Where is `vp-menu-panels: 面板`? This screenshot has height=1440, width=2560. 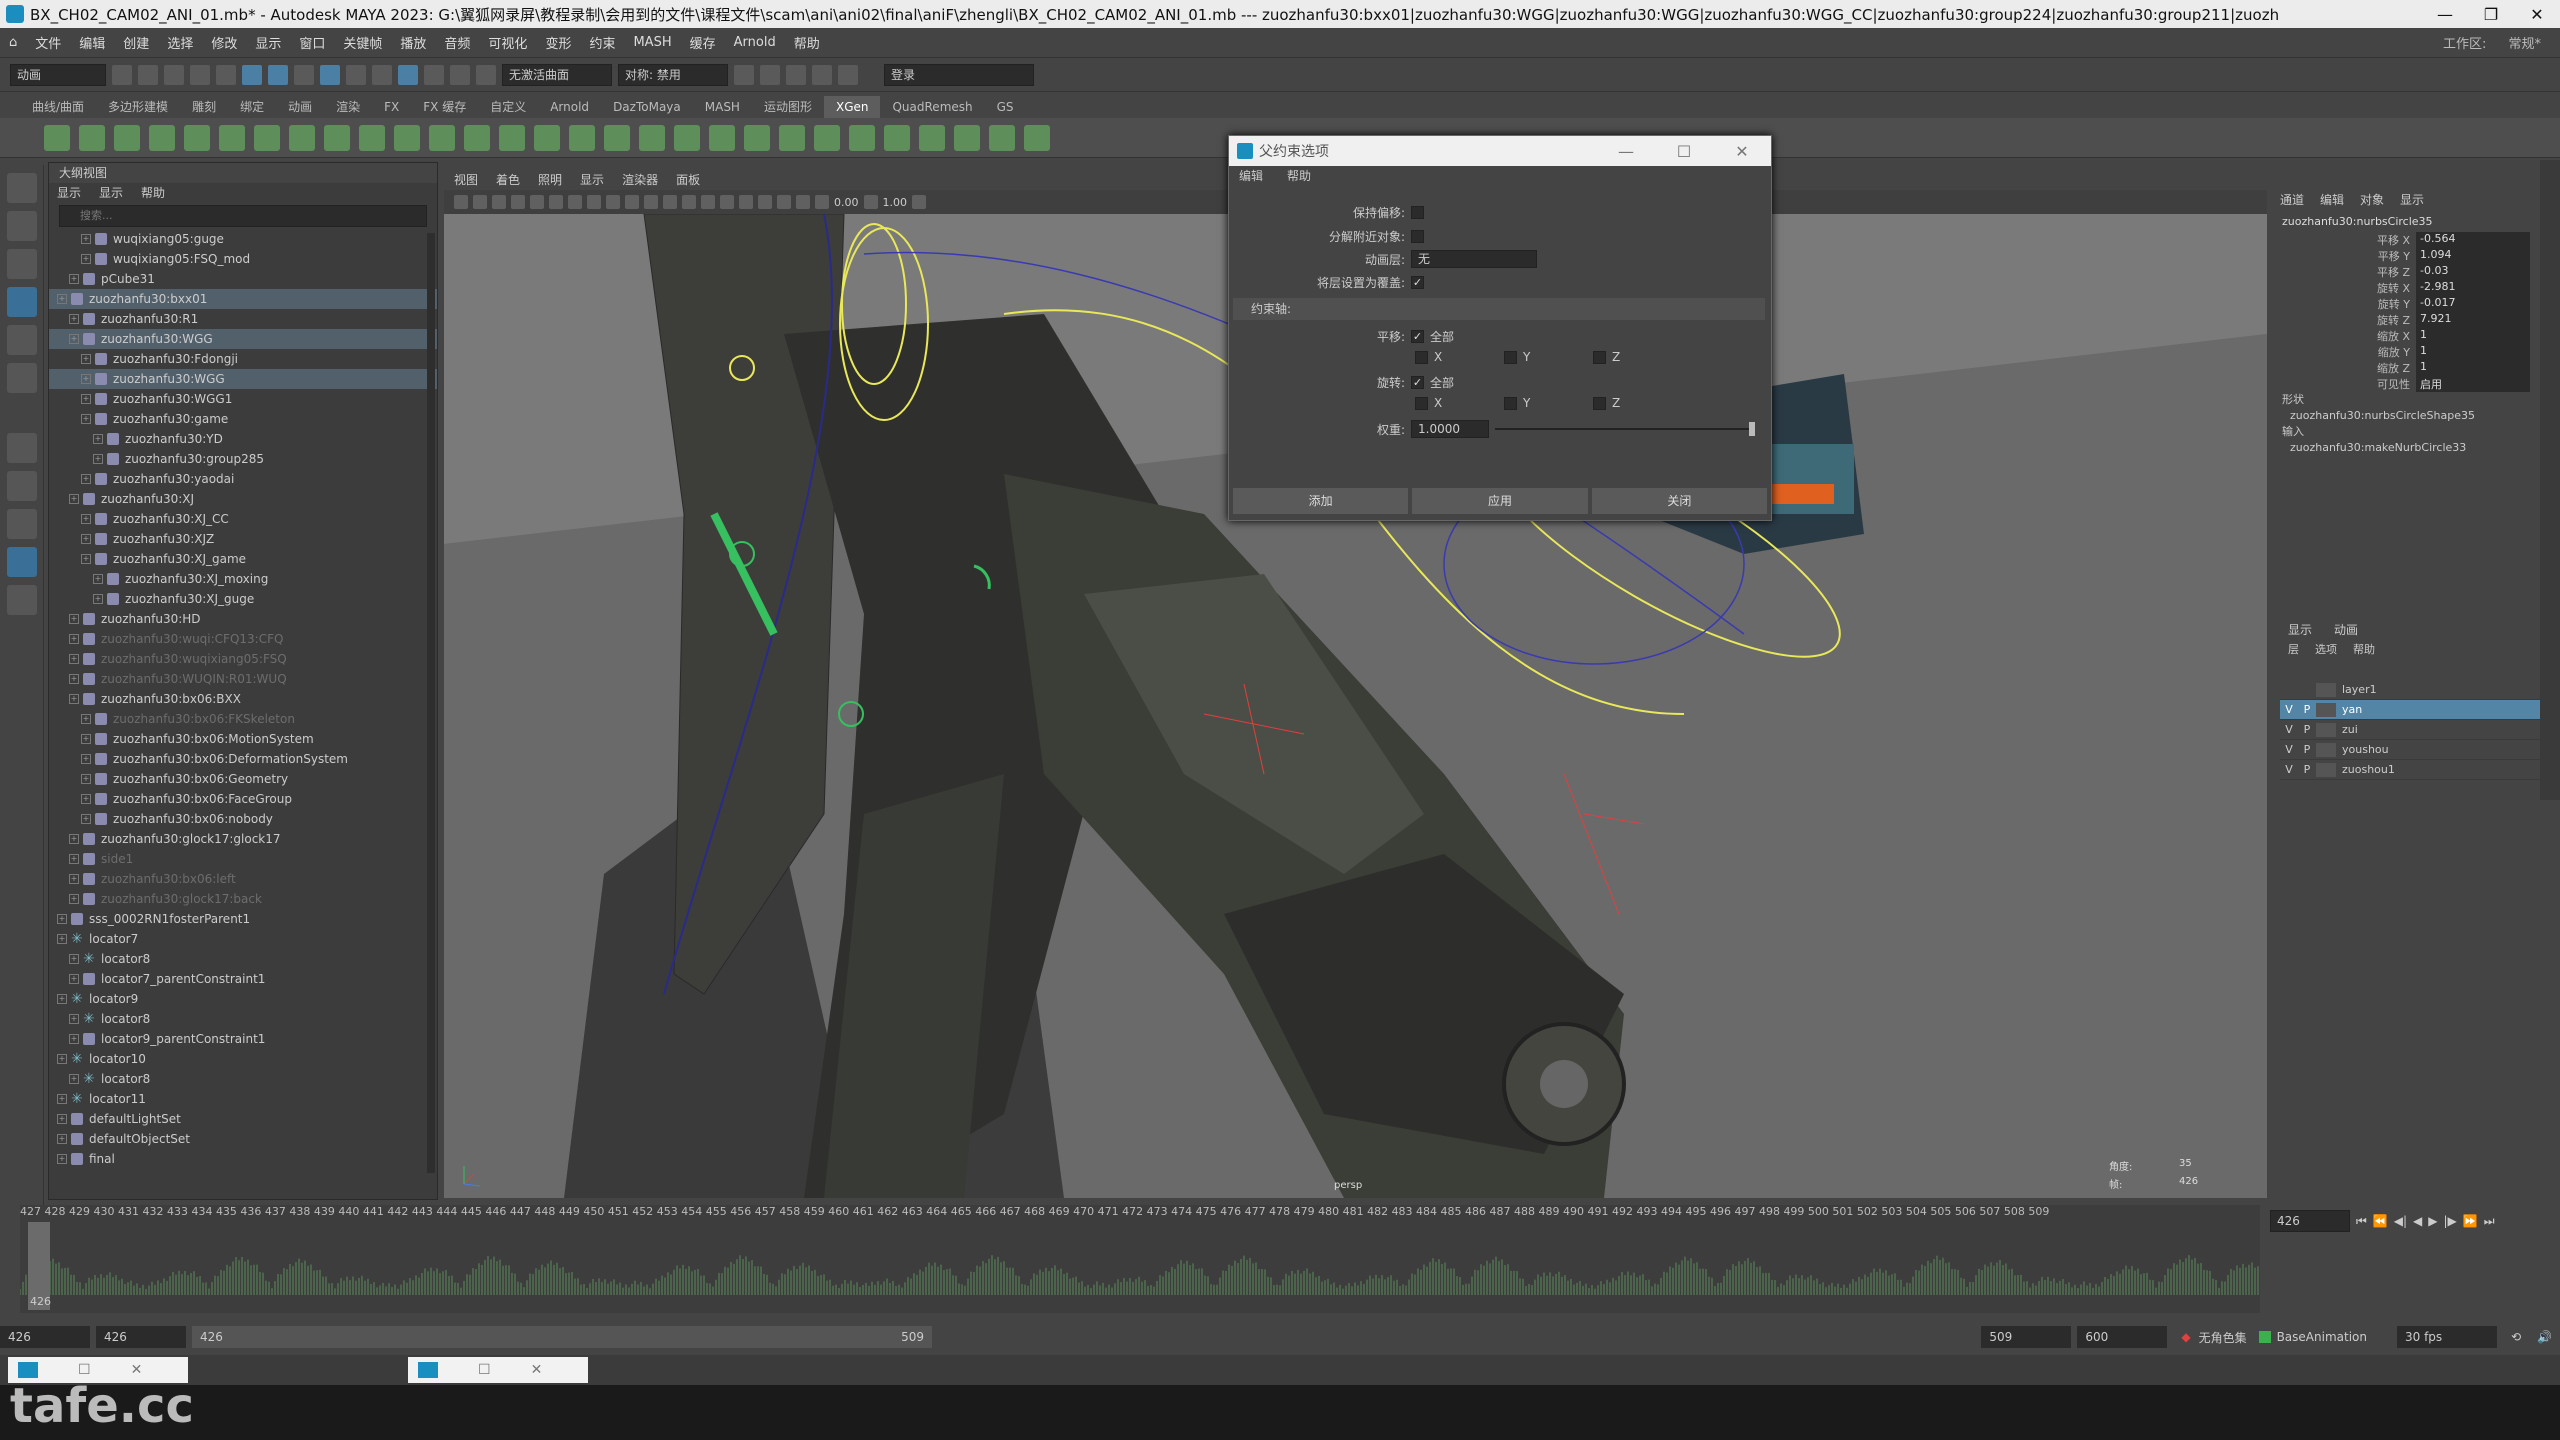
vp-menu-panels: 面板 is located at coordinates (688, 180).